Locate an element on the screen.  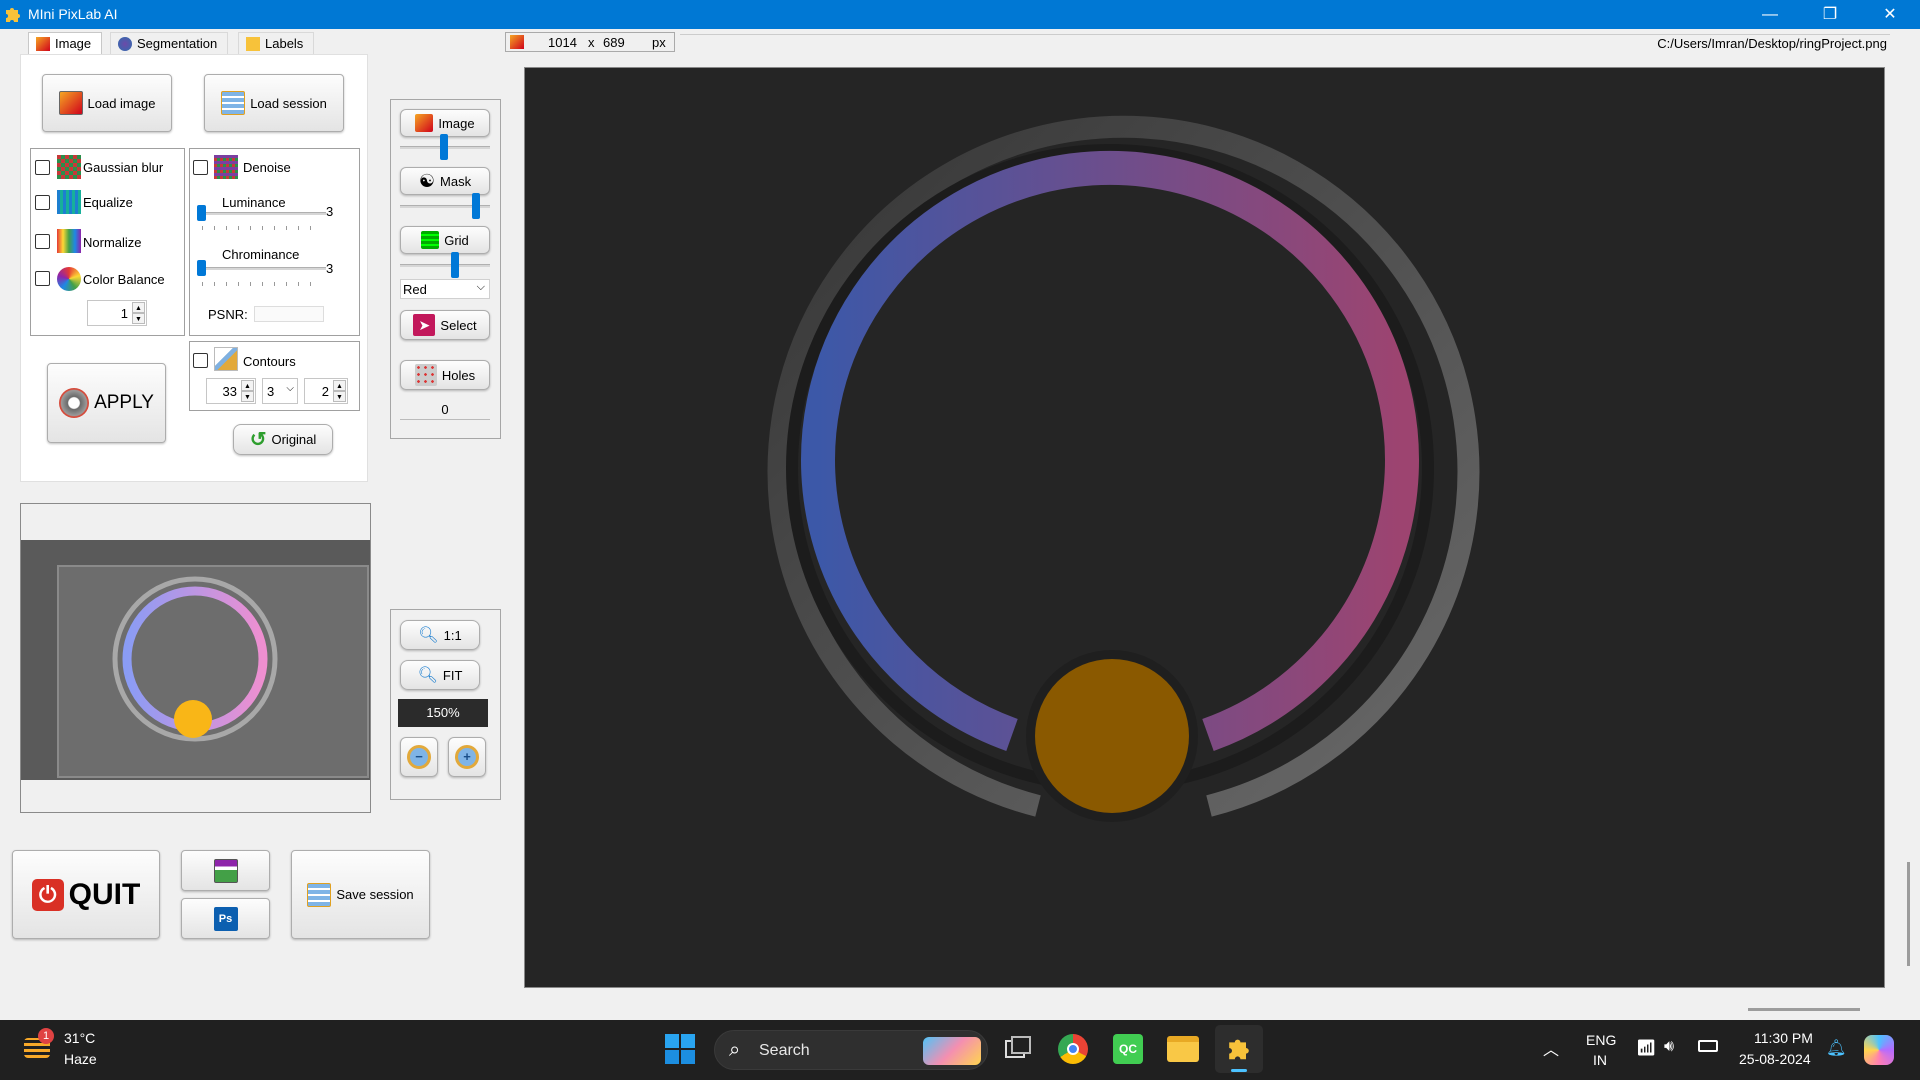
original-button: ↺ Original is located at coordinates (283, 439).